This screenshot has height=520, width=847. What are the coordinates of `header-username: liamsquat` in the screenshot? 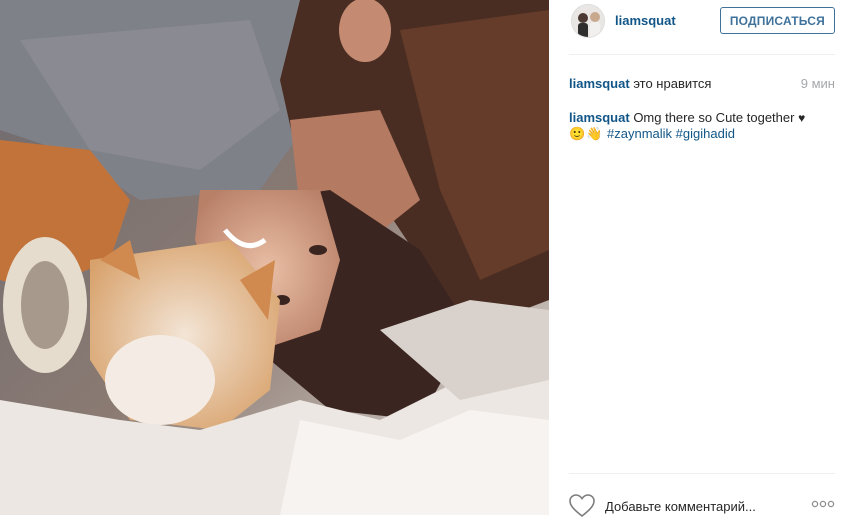 It's located at (645, 20).